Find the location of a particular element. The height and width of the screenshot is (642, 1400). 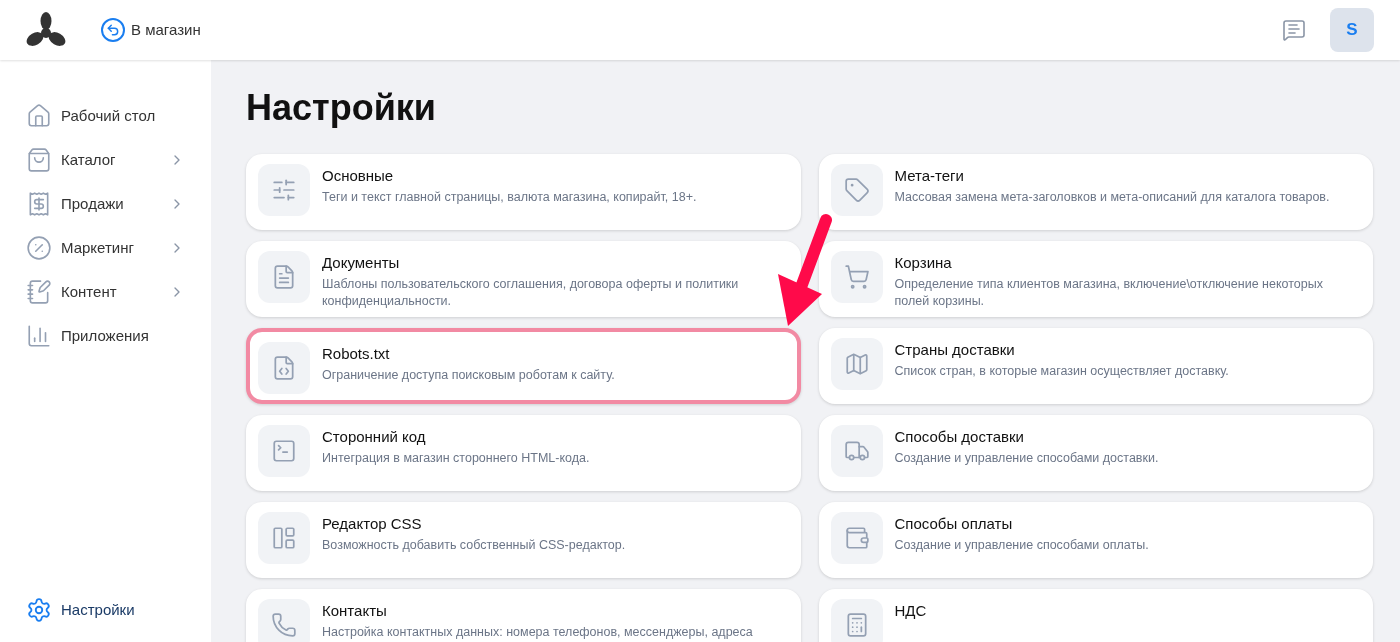

card-title: Страны доставки is located at coordinates (955, 350).